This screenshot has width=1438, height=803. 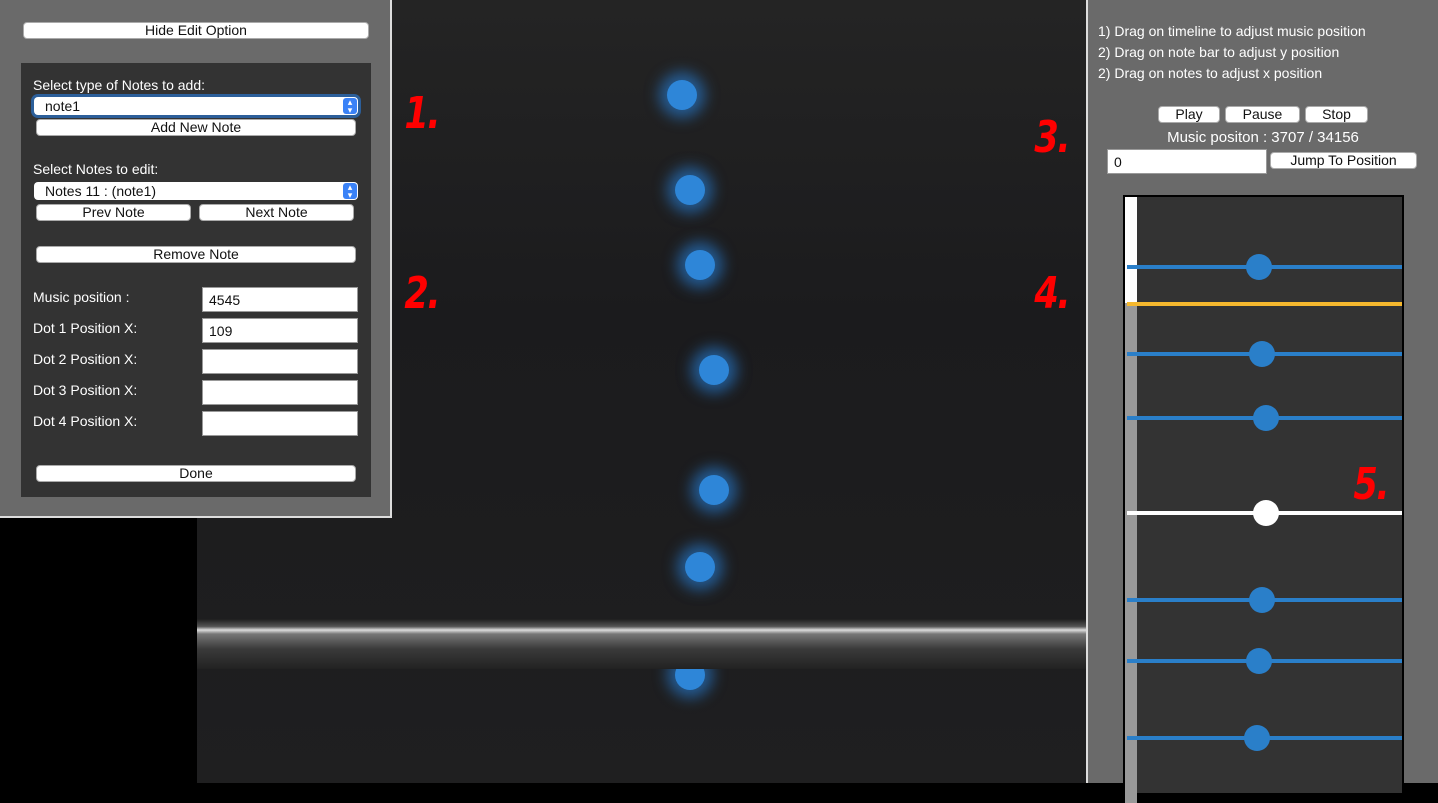 What do you see at coordinates (81, 297) in the screenshot?
I see `music-position-label: Music position :` at bounding box center [81, 297].